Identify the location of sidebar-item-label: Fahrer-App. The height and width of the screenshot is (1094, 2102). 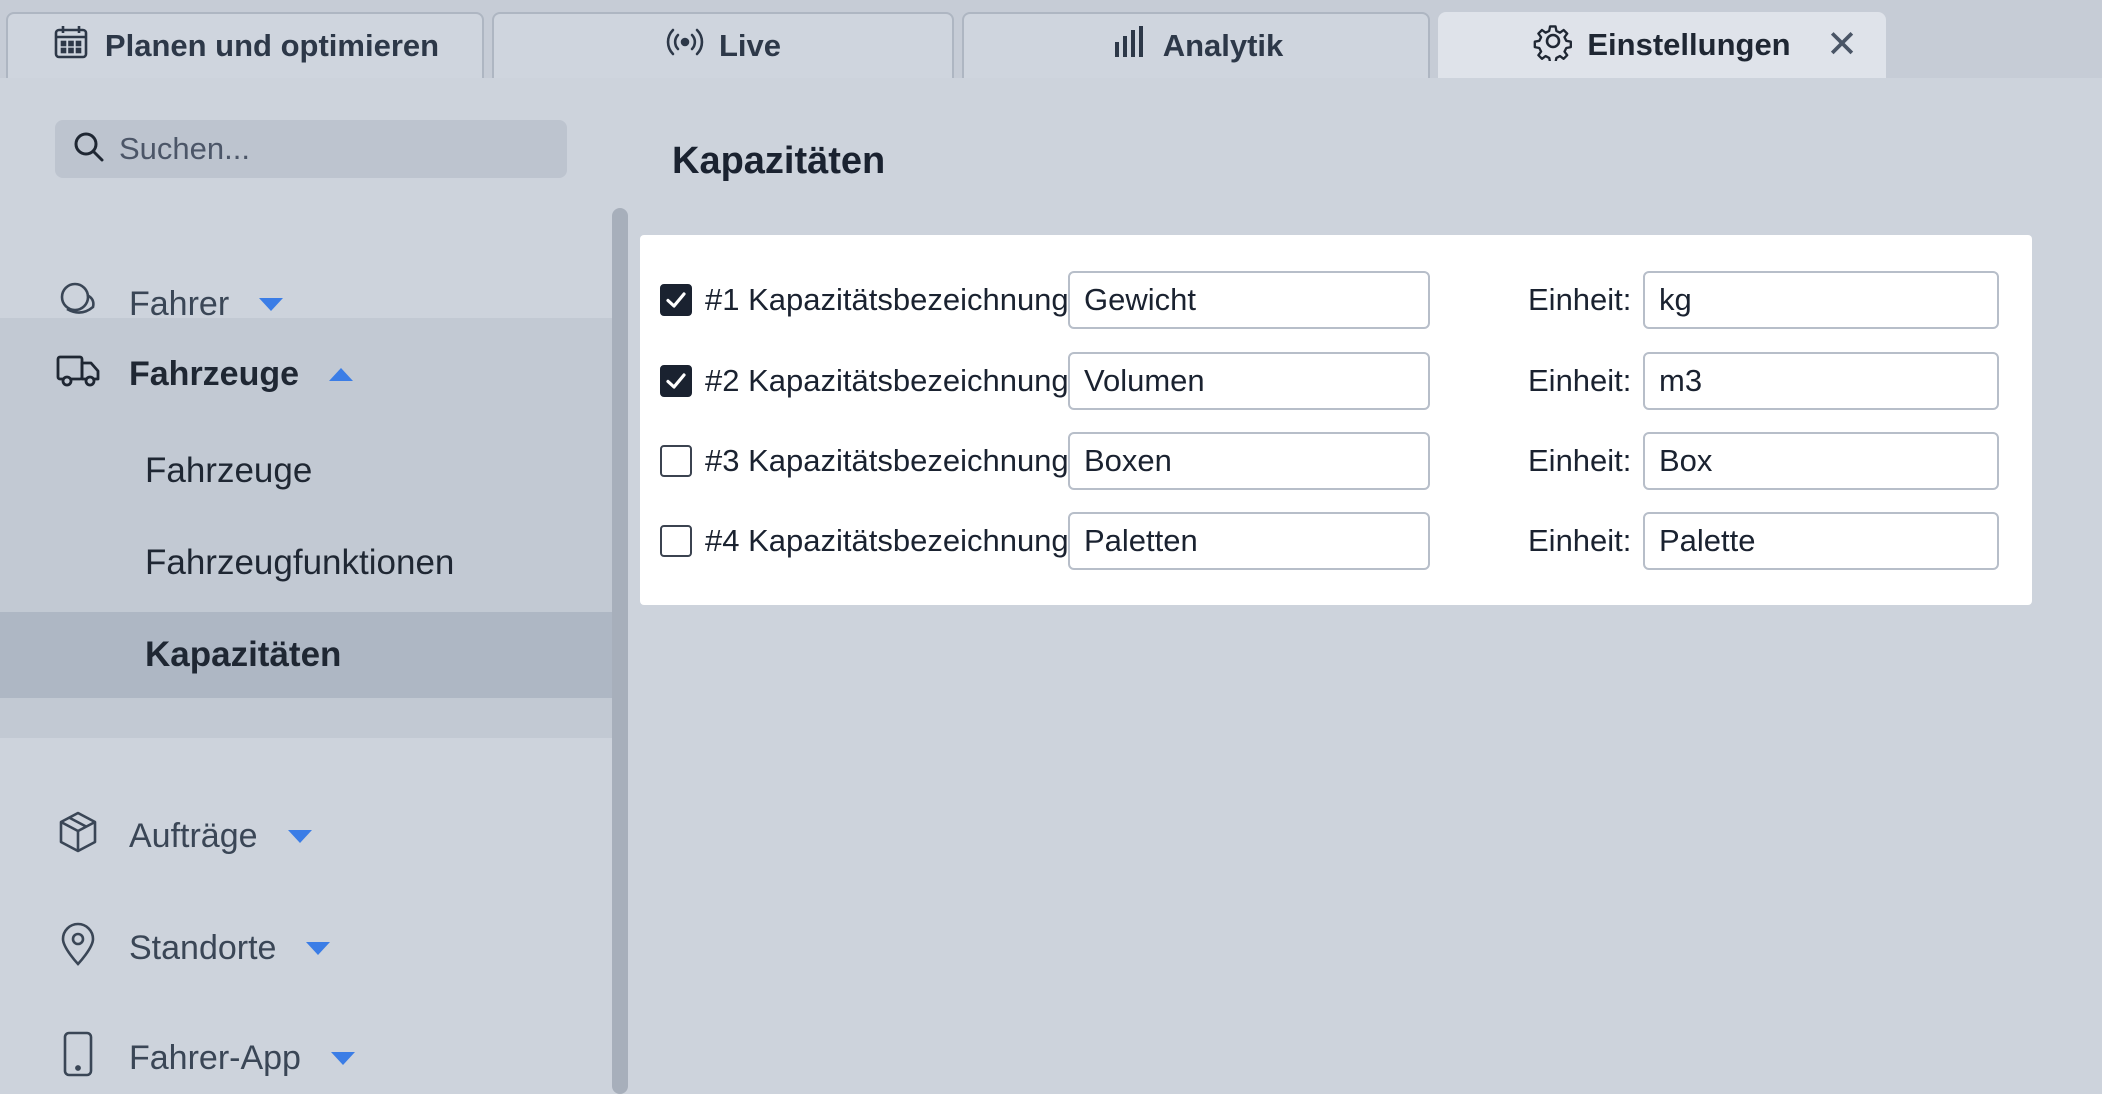
(215, 1057).